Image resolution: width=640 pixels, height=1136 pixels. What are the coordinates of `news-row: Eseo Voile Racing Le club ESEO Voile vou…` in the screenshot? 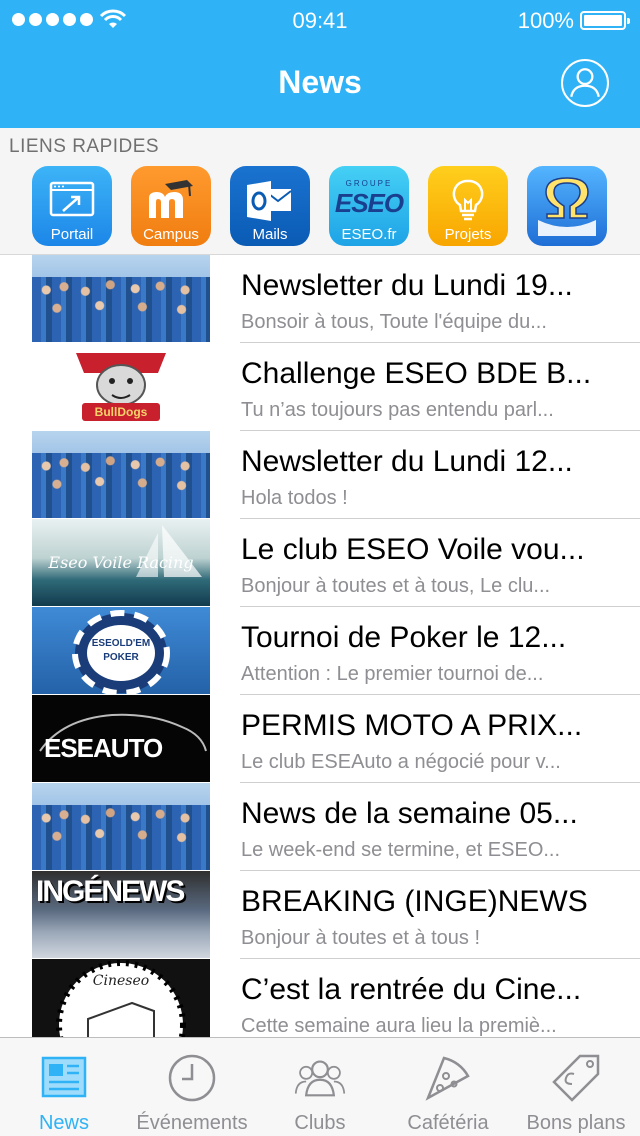 It's located at (320, 563).